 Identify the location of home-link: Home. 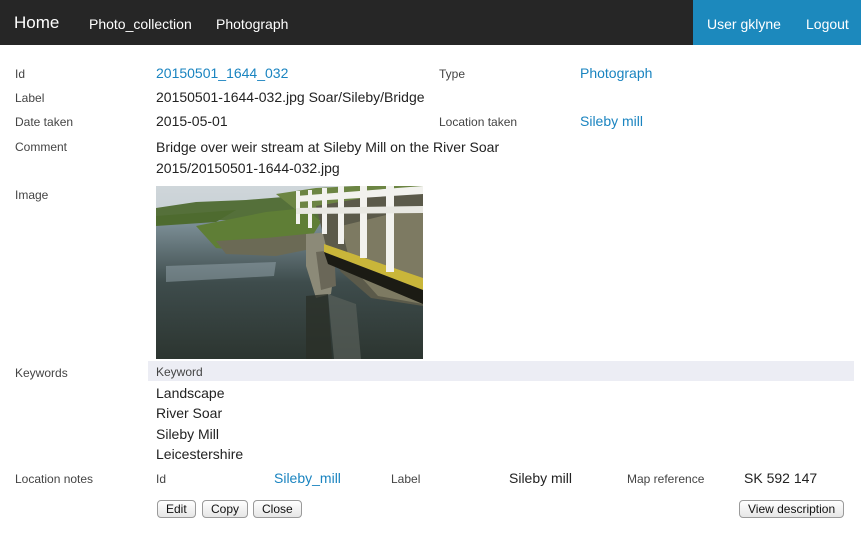
(36, 23).